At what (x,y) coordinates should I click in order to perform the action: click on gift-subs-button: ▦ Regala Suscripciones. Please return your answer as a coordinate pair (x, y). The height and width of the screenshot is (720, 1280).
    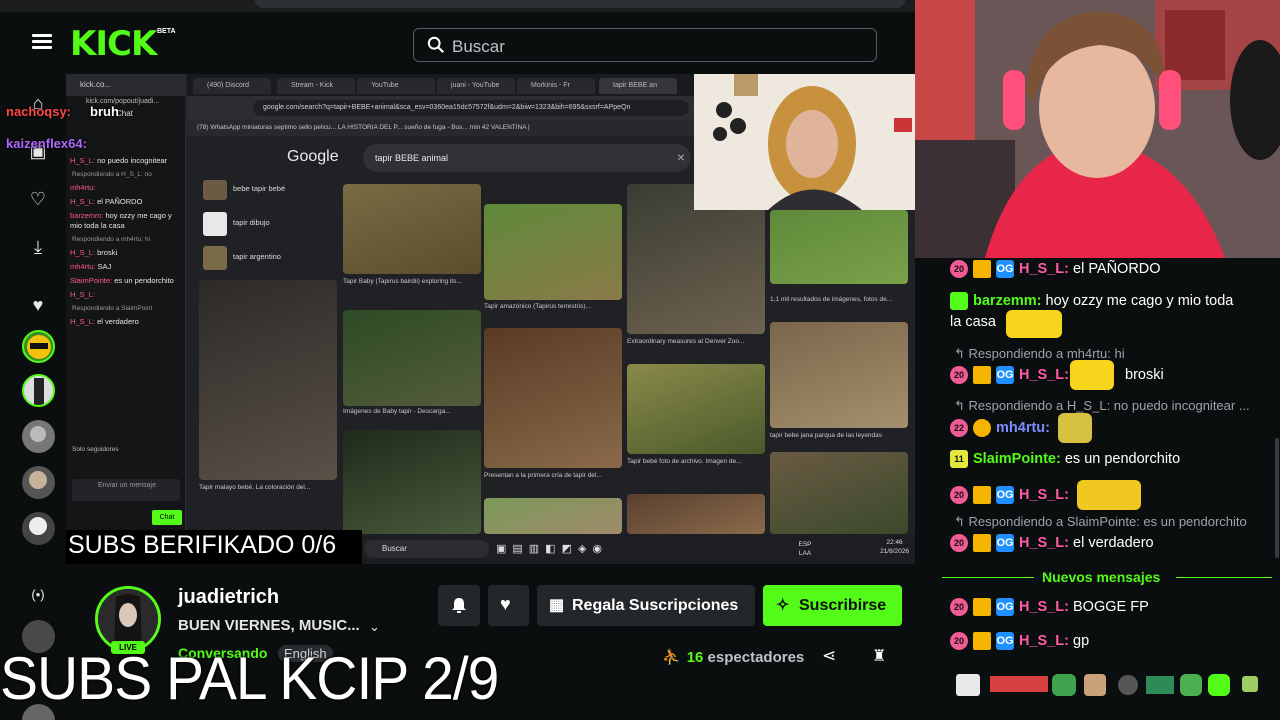
    Looking at the image, I should click on (646, 605).